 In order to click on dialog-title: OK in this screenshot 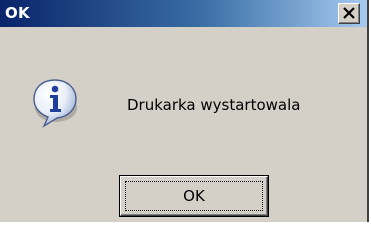, I will do `click(17, 13)`.